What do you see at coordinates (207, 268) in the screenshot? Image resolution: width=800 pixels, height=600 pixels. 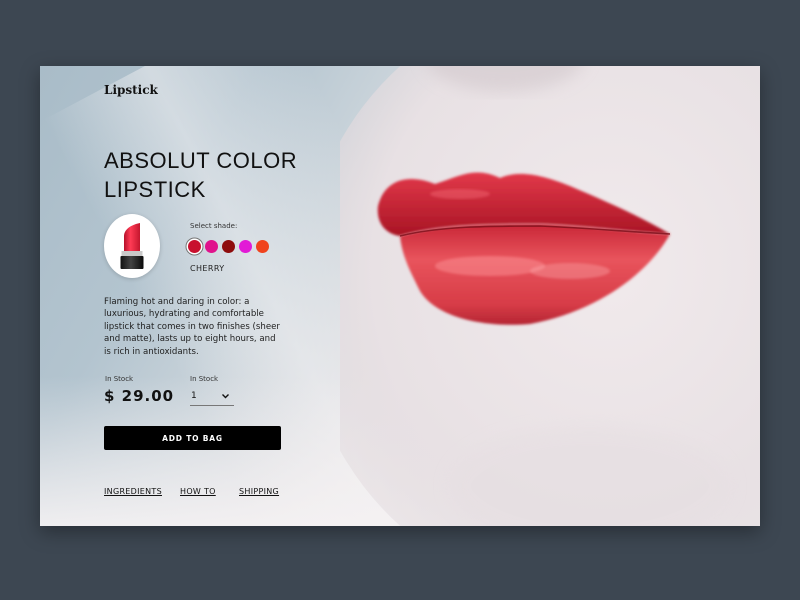 I see `selected-shade-name: CHERRY` at bounding box center [207, 268].